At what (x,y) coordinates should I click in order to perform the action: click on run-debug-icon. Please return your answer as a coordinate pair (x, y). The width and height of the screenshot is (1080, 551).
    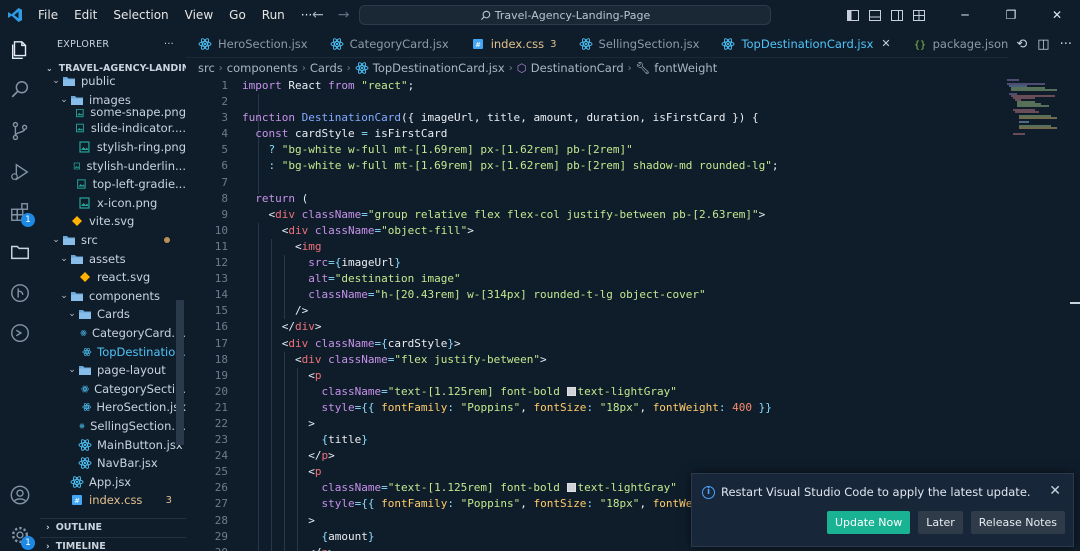
    Looking at the image, I should click on (20, 172).